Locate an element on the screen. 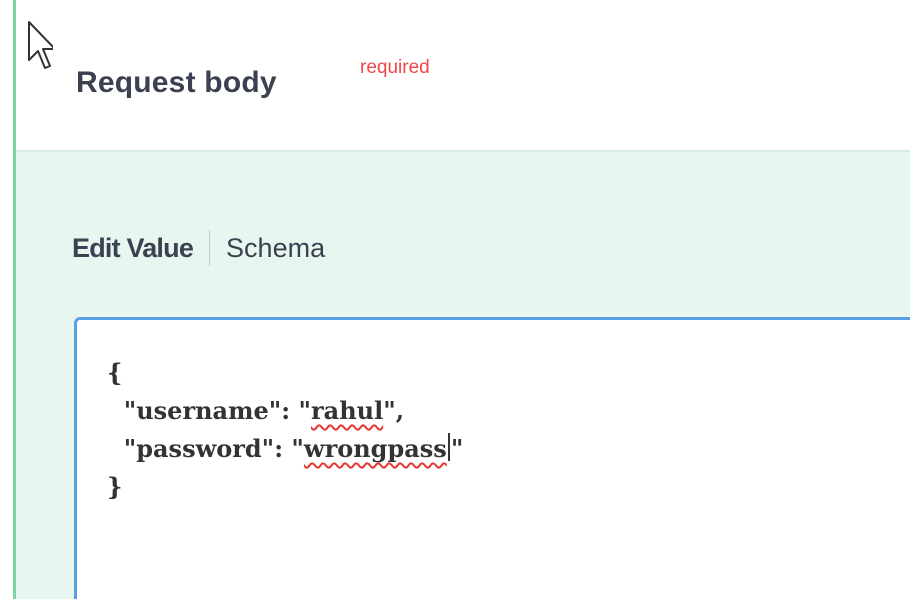 This screenshot has width=910, height=599. json-key-username: "username" is located at coordinates (202, 410).